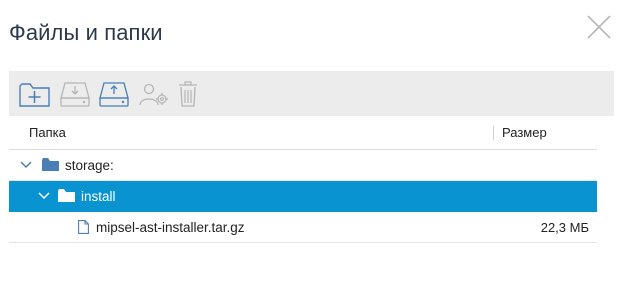  I want to click on file-icon, so click(83, 227).